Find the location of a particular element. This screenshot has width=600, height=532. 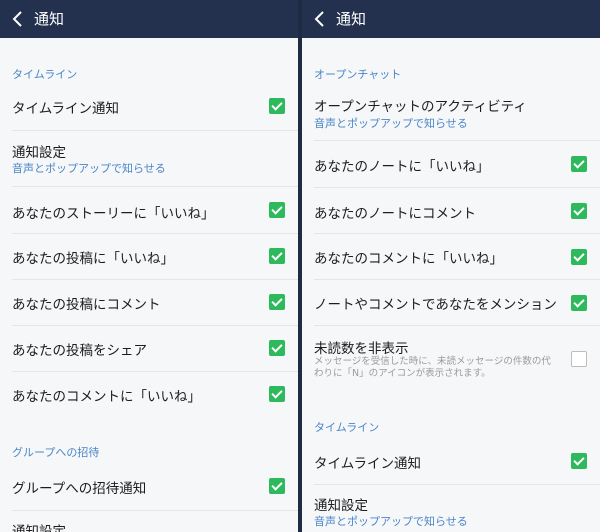

story-like-checkbox is located at coordinates (277, 210).